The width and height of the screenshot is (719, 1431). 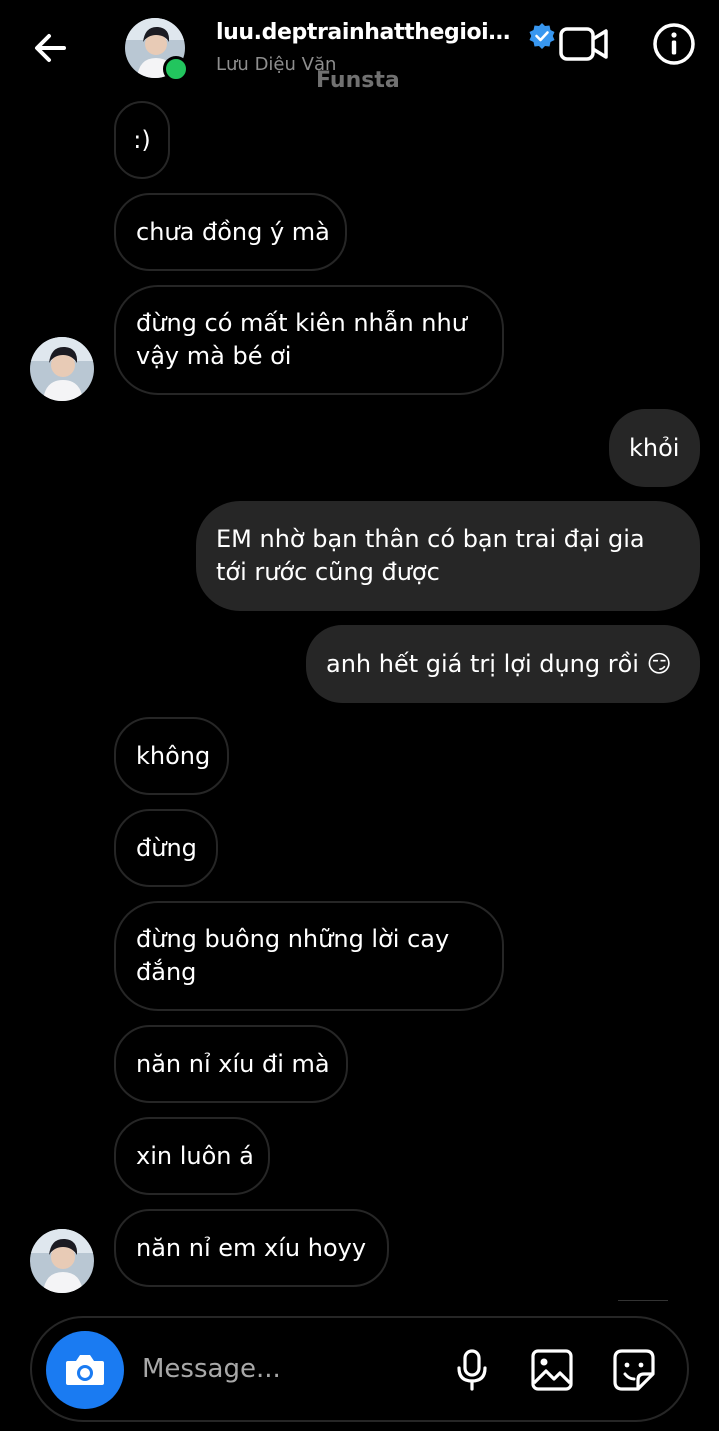 What do you see at coordinates (542, 36) in the screenshot?
I see `verified-badge-icon` at bounding box center [542, 36].